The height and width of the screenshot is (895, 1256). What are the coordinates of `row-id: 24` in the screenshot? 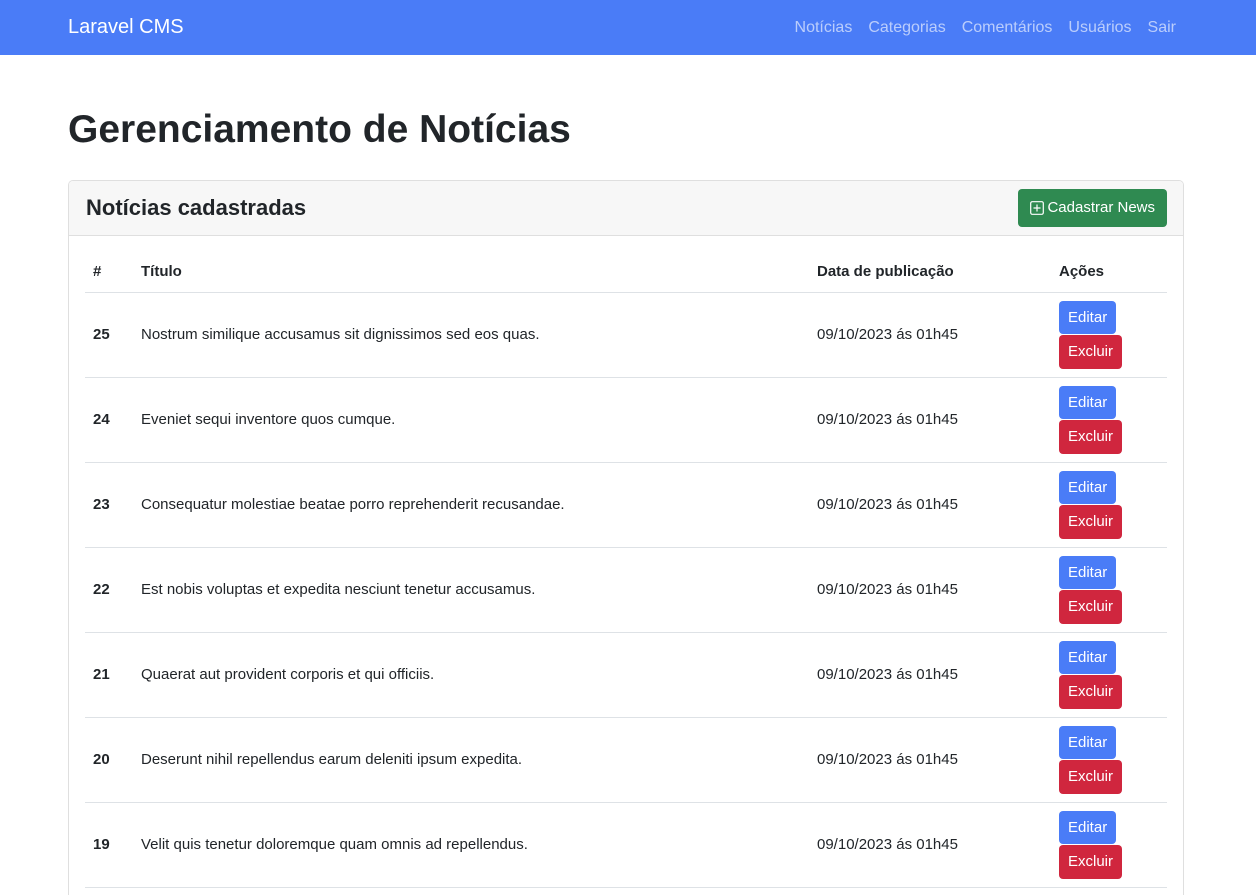 It's located at (109, 420).